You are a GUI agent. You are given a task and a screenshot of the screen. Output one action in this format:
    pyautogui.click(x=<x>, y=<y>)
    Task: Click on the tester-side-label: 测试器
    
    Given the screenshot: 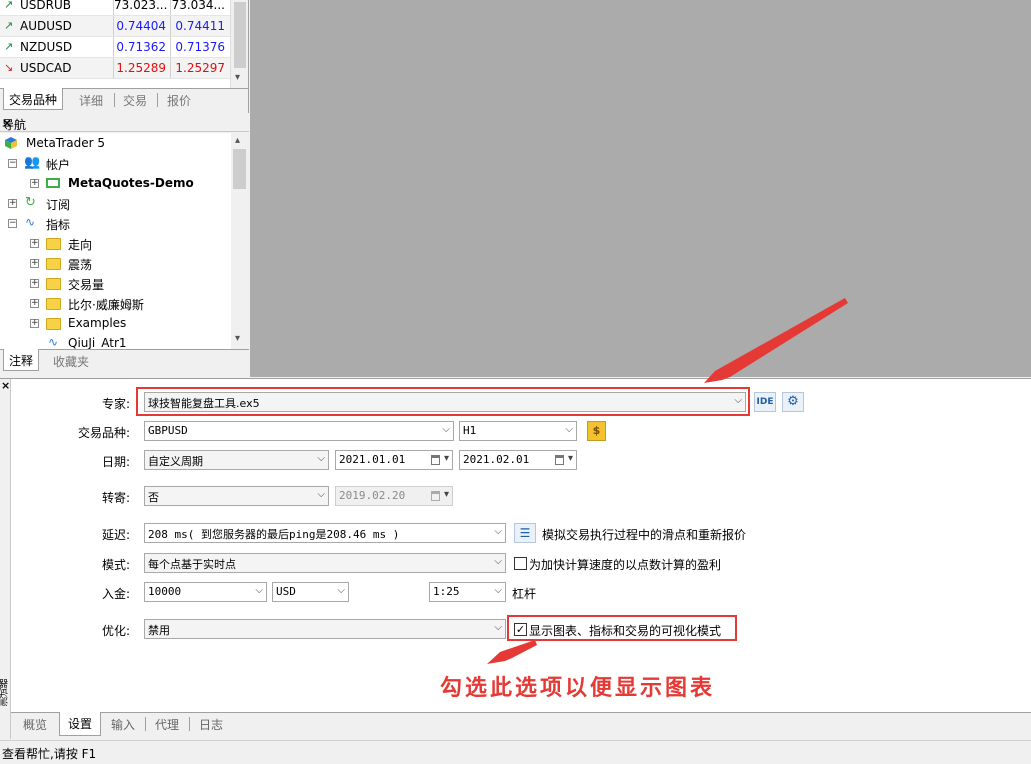 What is the action you would take?
    pyautogui.click(x=5, y=692)
    